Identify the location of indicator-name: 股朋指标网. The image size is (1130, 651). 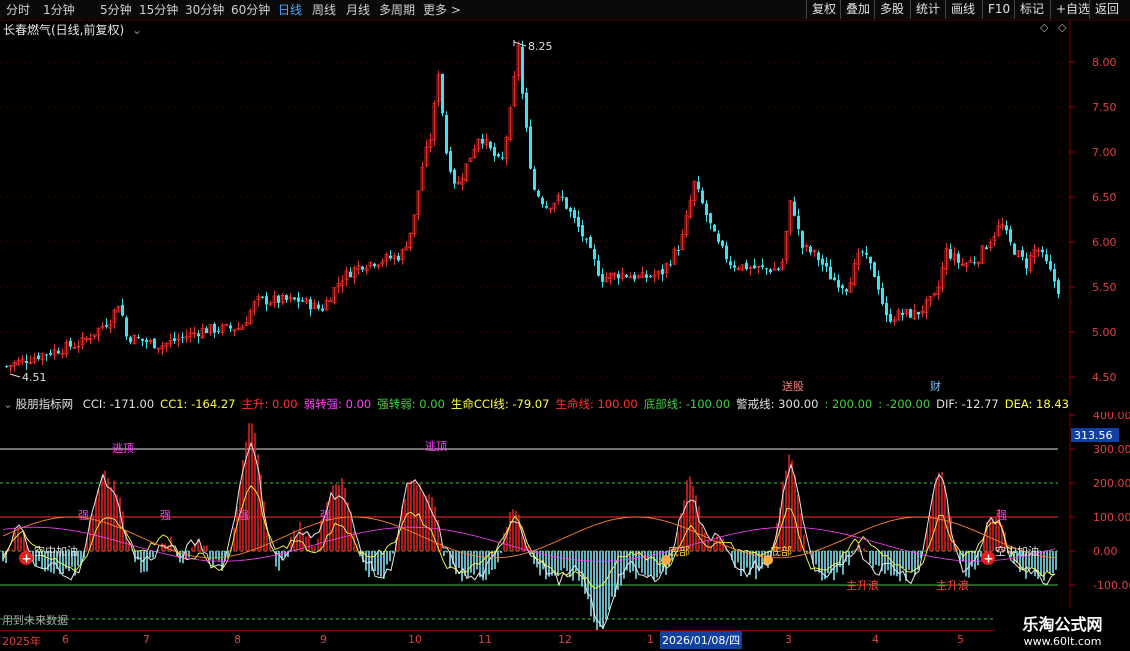
(45, 404).